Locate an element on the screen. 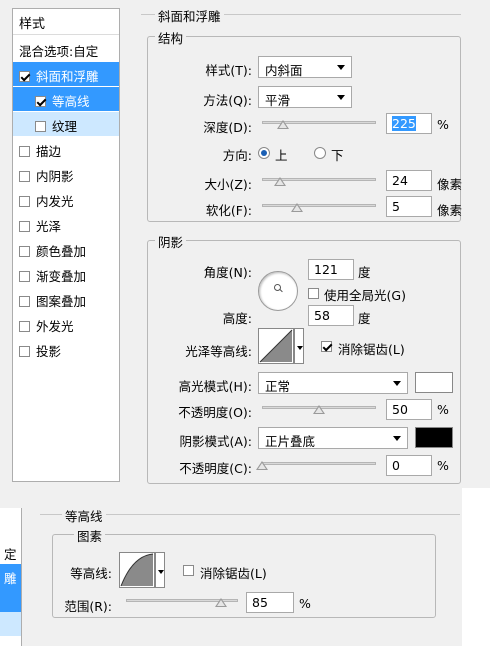 The width and height of the screenshot is (490, 646). global-light-checkbox is located at coordinates (316, 294).